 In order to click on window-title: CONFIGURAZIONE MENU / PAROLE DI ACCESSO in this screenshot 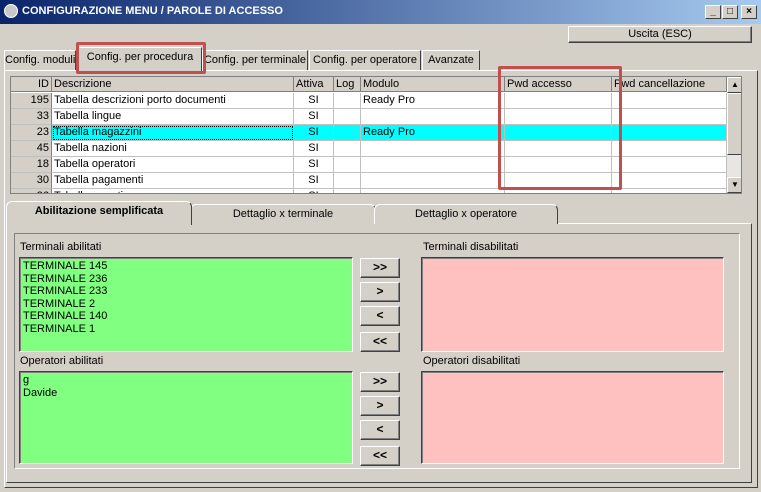, I will do `click(152, 11)`.